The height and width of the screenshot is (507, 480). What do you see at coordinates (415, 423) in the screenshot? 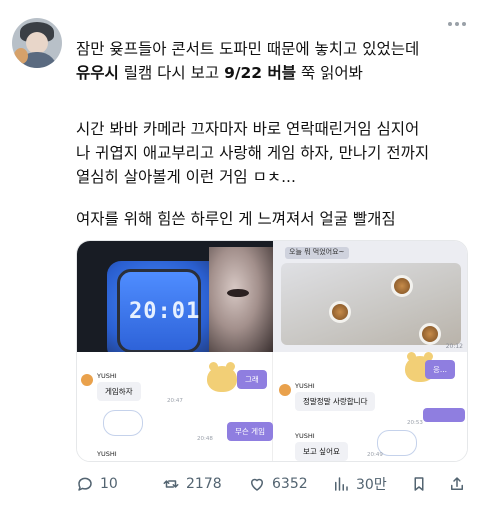
I see `timestamp: 20:53` at bounding box center [415, 423].